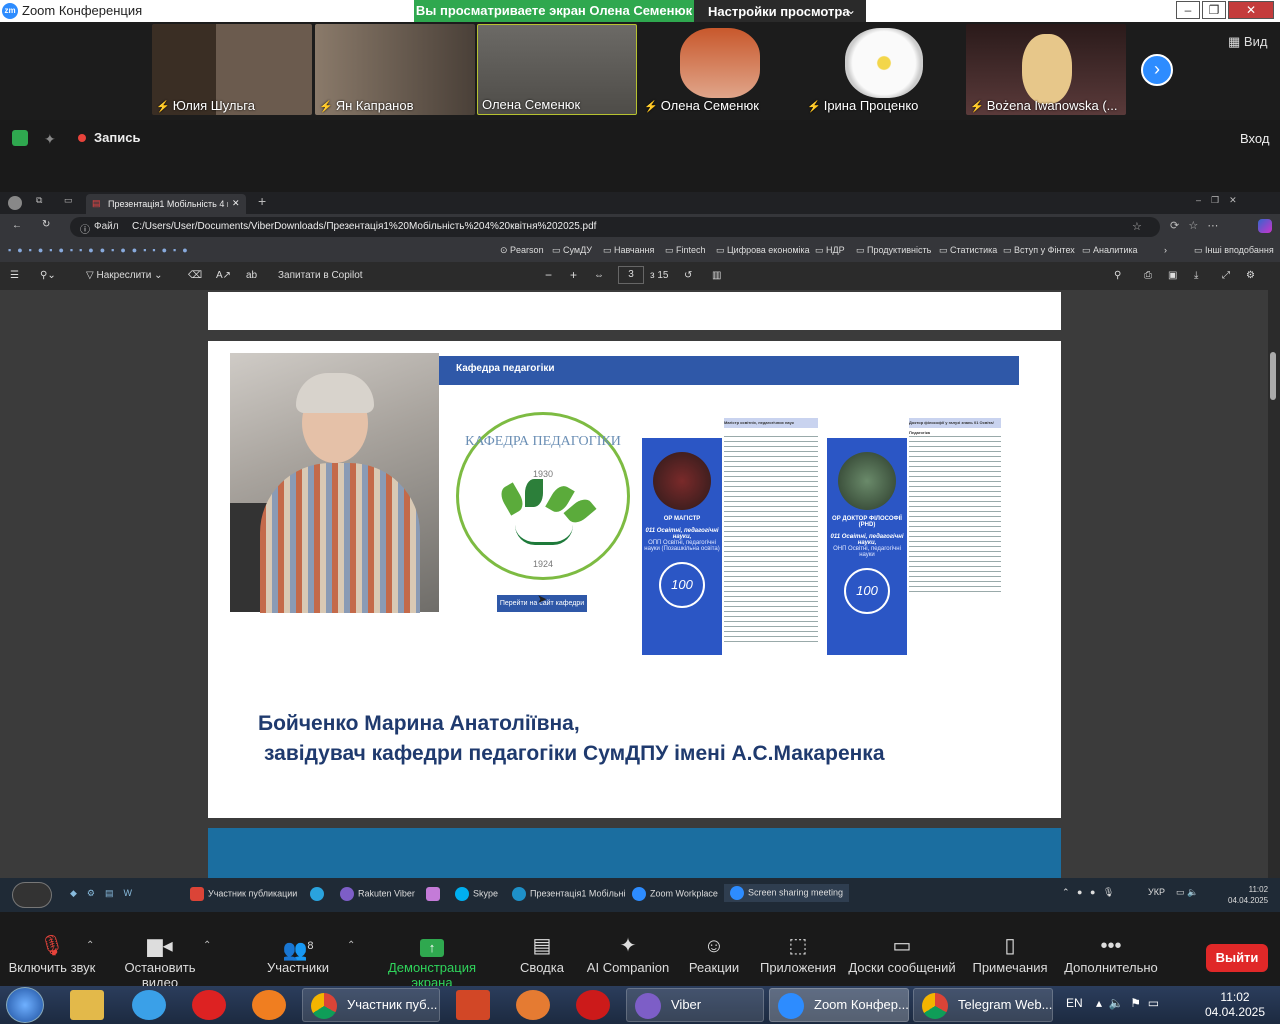 The image size is (1280, 1024). I want to click on video-options-caret: ⌃, so click(207, 945).